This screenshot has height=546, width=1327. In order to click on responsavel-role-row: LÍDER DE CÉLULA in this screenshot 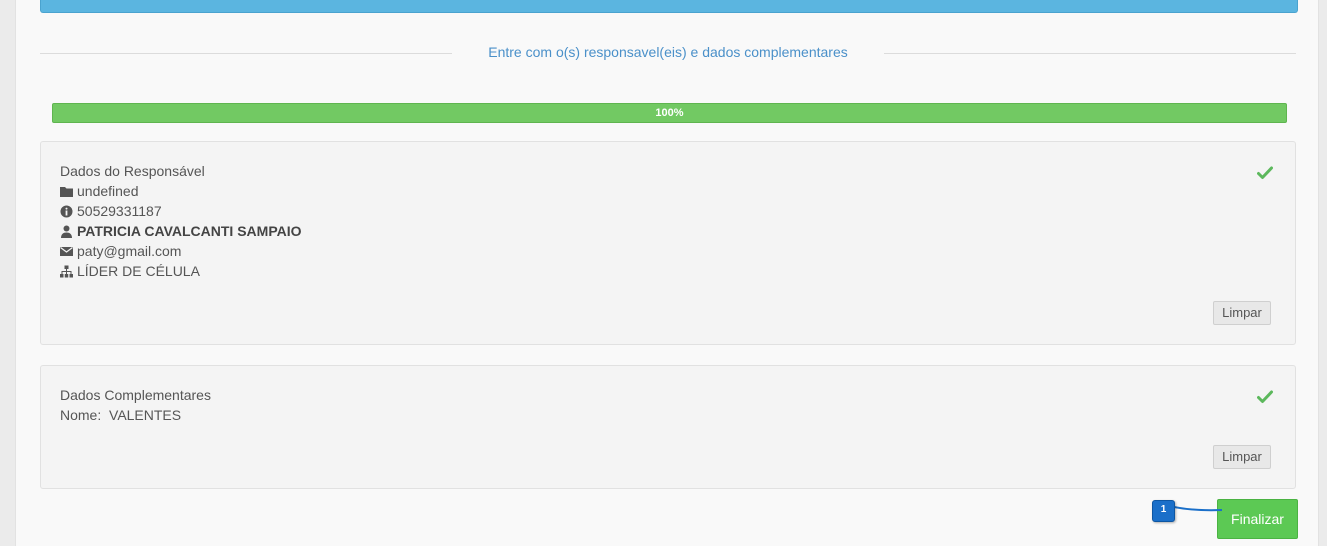, I will do `click(130, 271)`.